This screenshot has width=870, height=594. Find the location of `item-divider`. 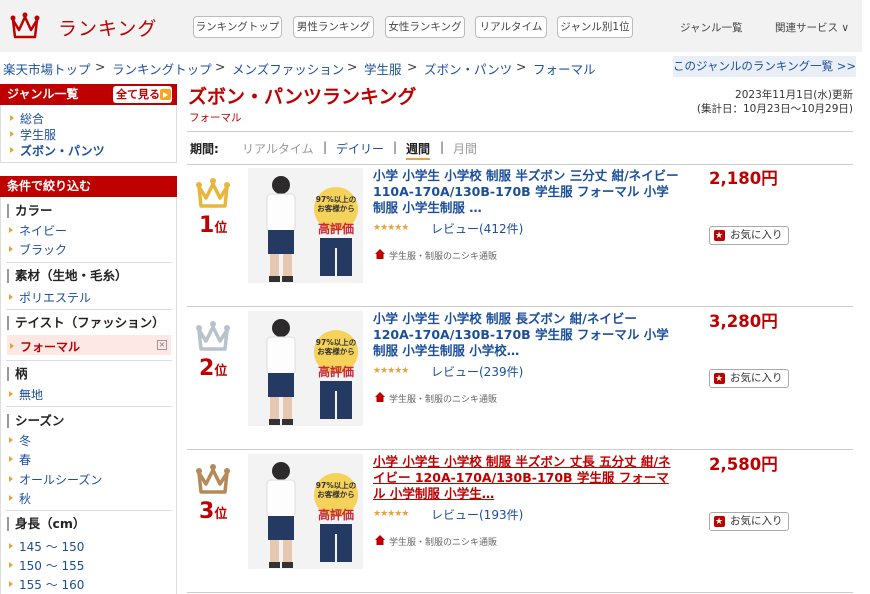

item-divider is located at coordinates (520, 449).